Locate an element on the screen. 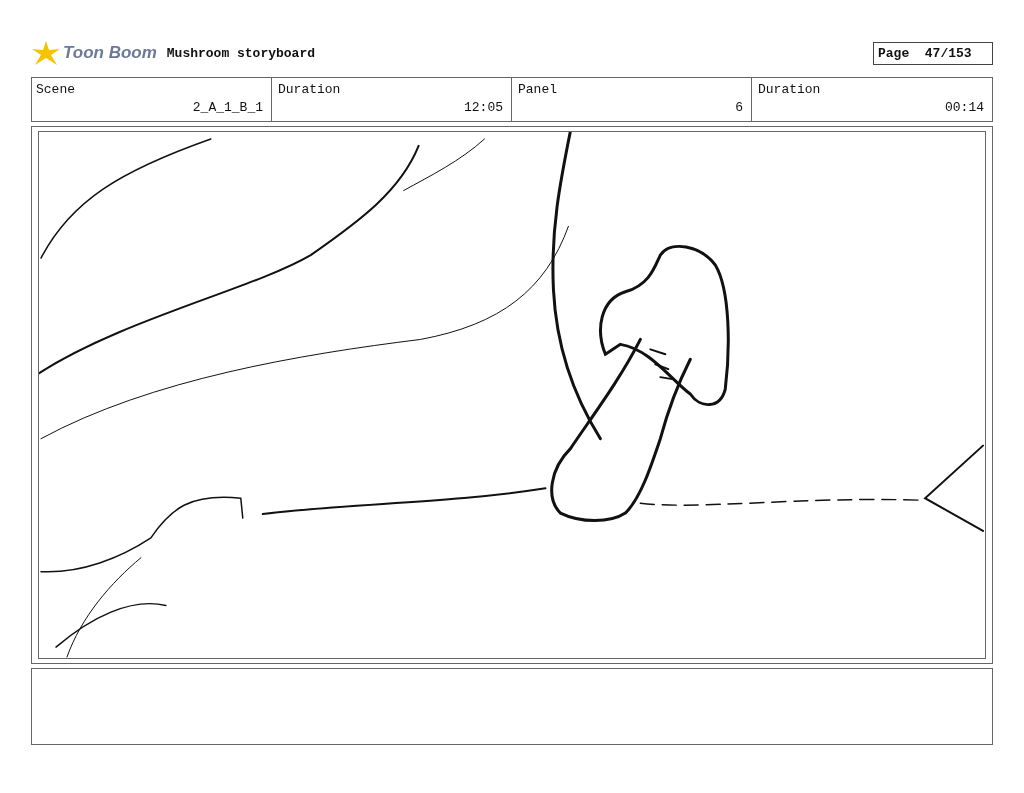  field-value: 12:05 is located at coordinates (483, 107).